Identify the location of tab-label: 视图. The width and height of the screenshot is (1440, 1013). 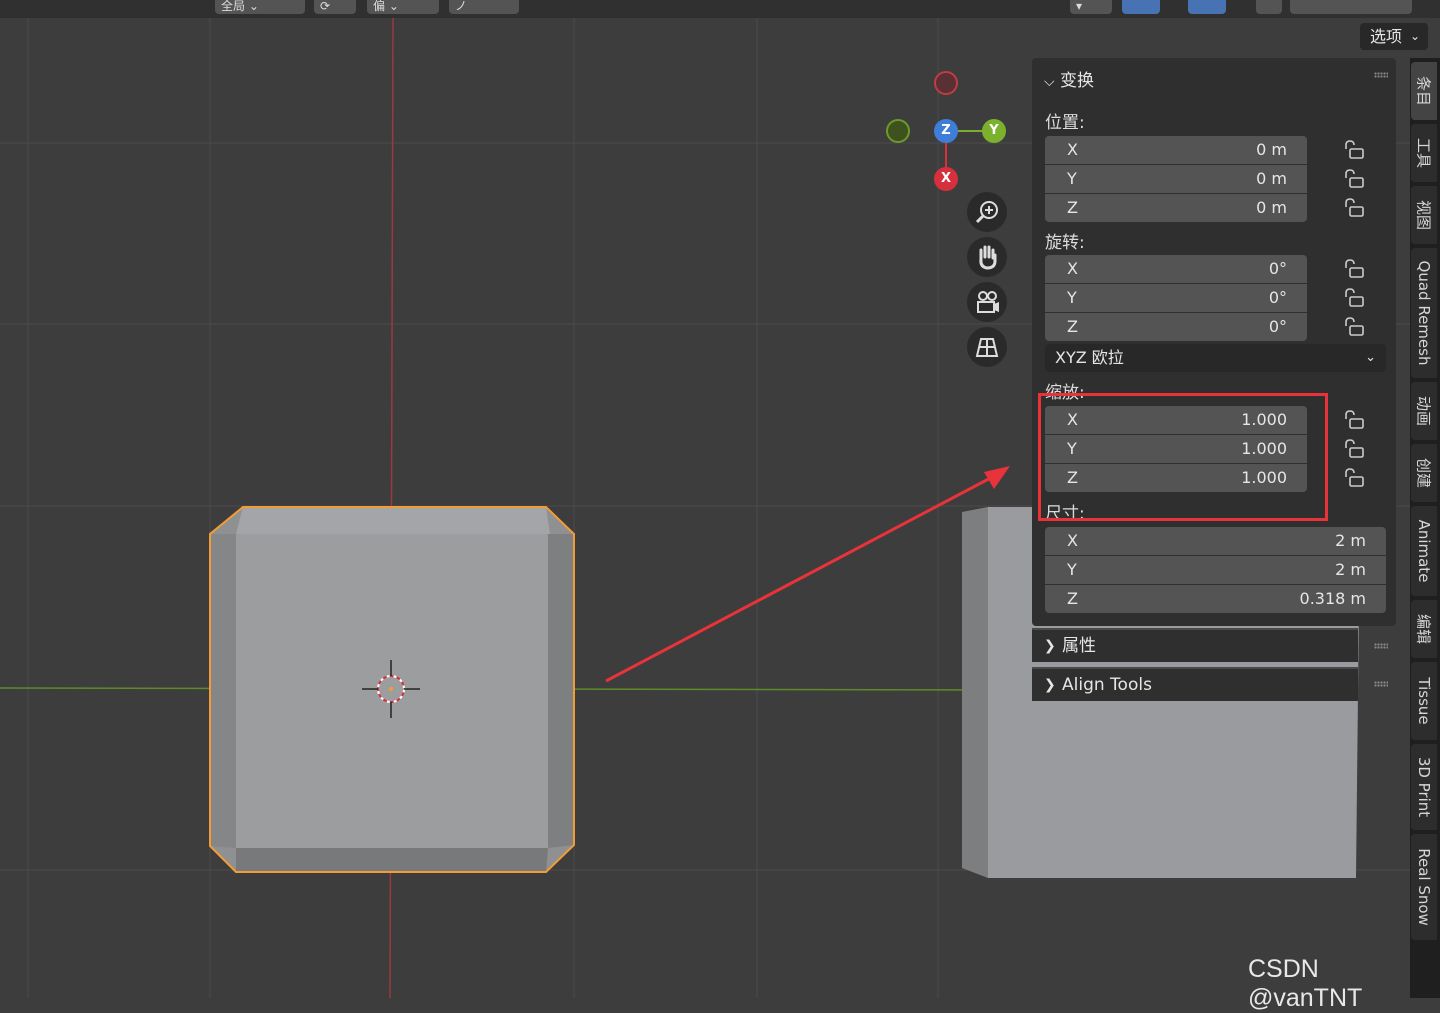
(1423, 215).